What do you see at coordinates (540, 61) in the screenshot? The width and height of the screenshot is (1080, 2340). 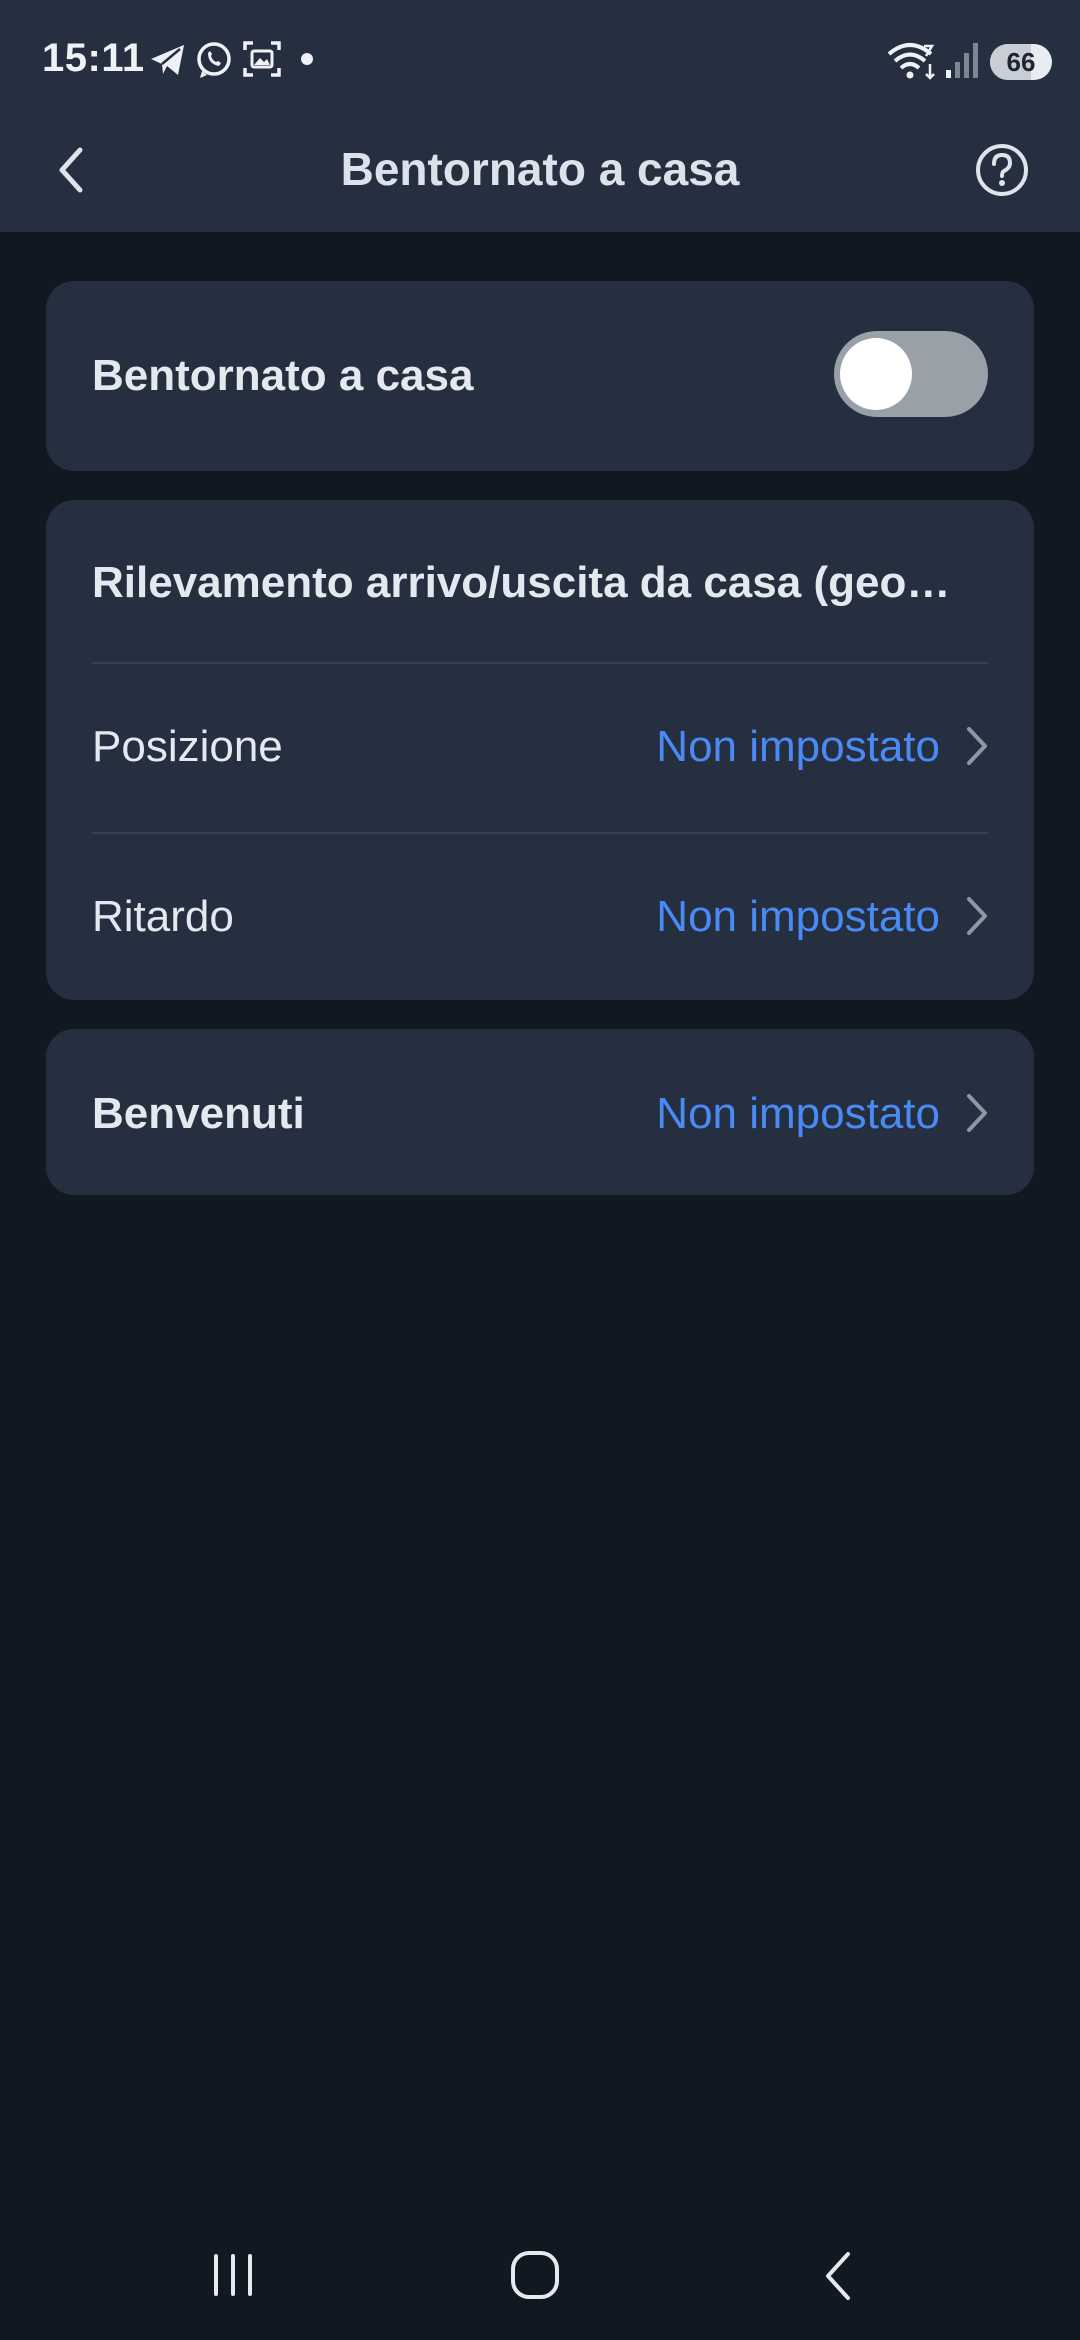 I see `status-bar: 15:11 66` at bounding box center [540, 61].